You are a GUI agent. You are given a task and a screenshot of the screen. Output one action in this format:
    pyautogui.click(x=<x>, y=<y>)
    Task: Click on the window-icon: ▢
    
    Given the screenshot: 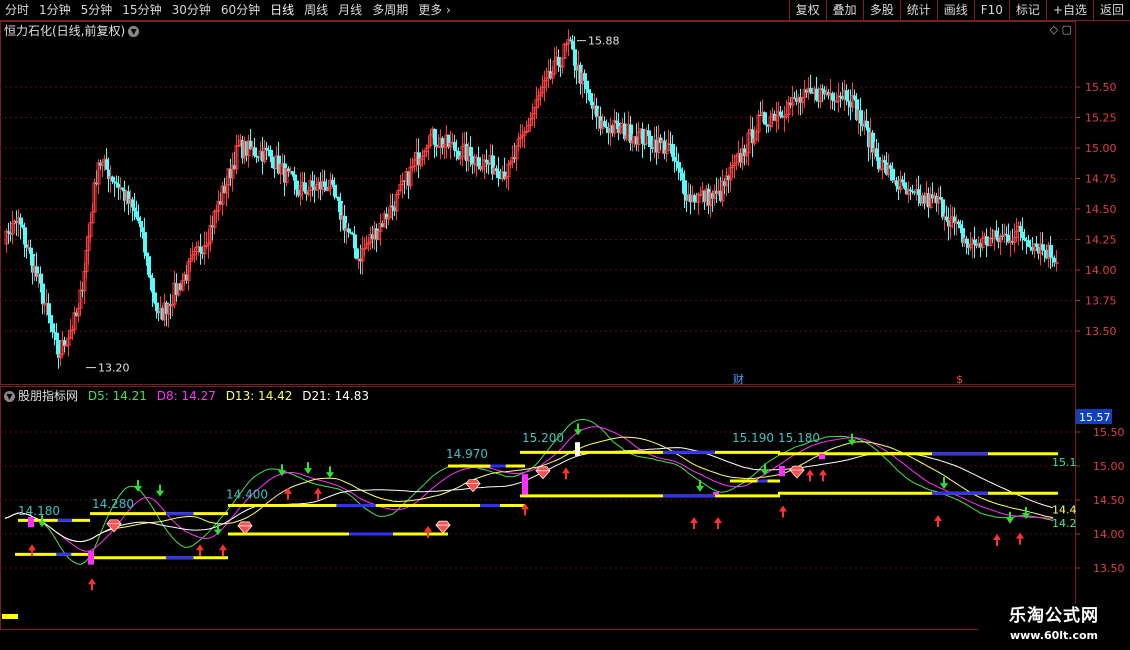 What is the action you would take?
    pyautogui.click(x=1067, y=29)
    